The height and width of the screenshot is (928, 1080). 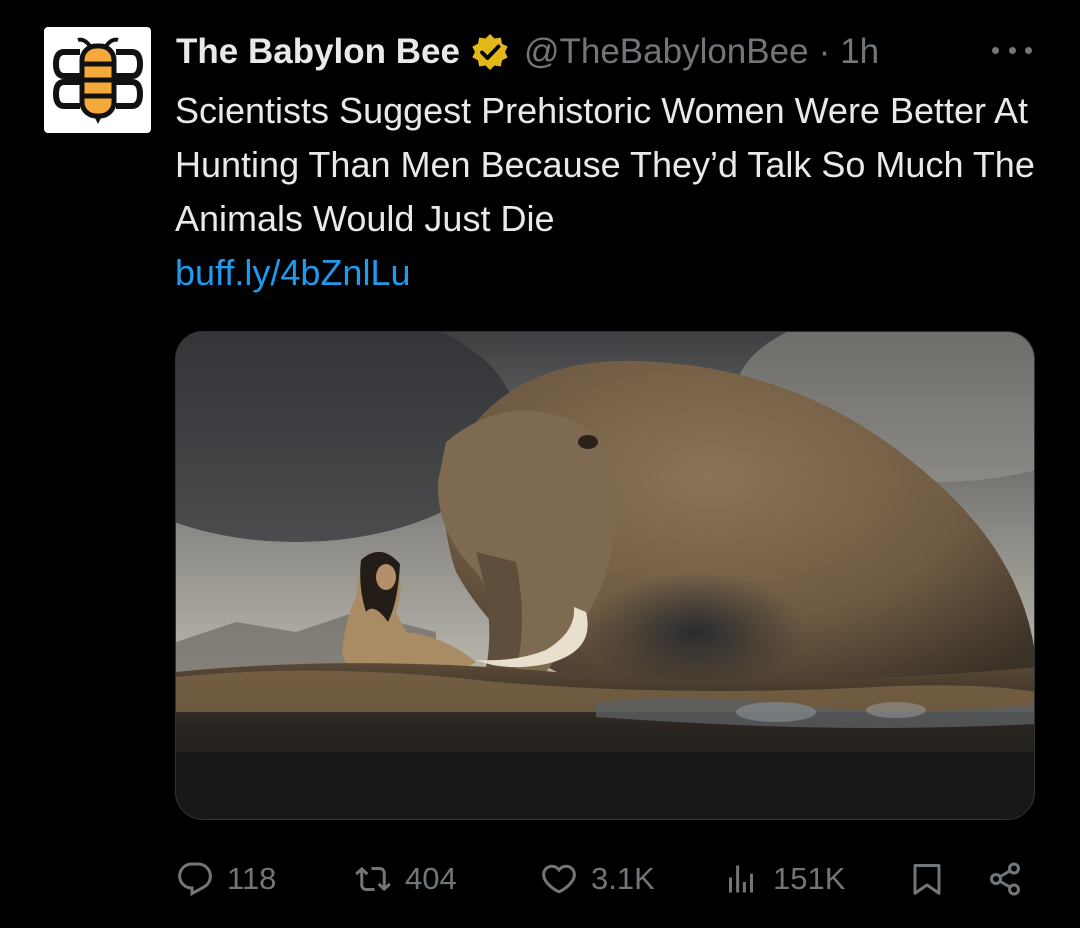 I want to click on tweet-actions: 118 404 3.1K 151K, so click(x=605, y=879).